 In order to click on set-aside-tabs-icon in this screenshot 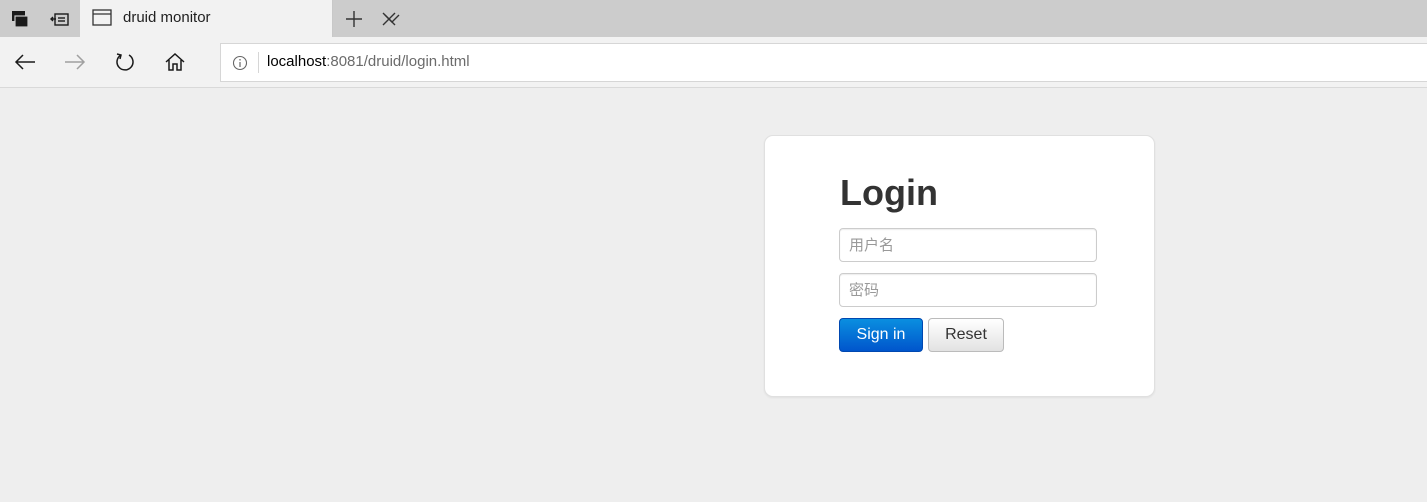, I will do `click(59, 19)`.